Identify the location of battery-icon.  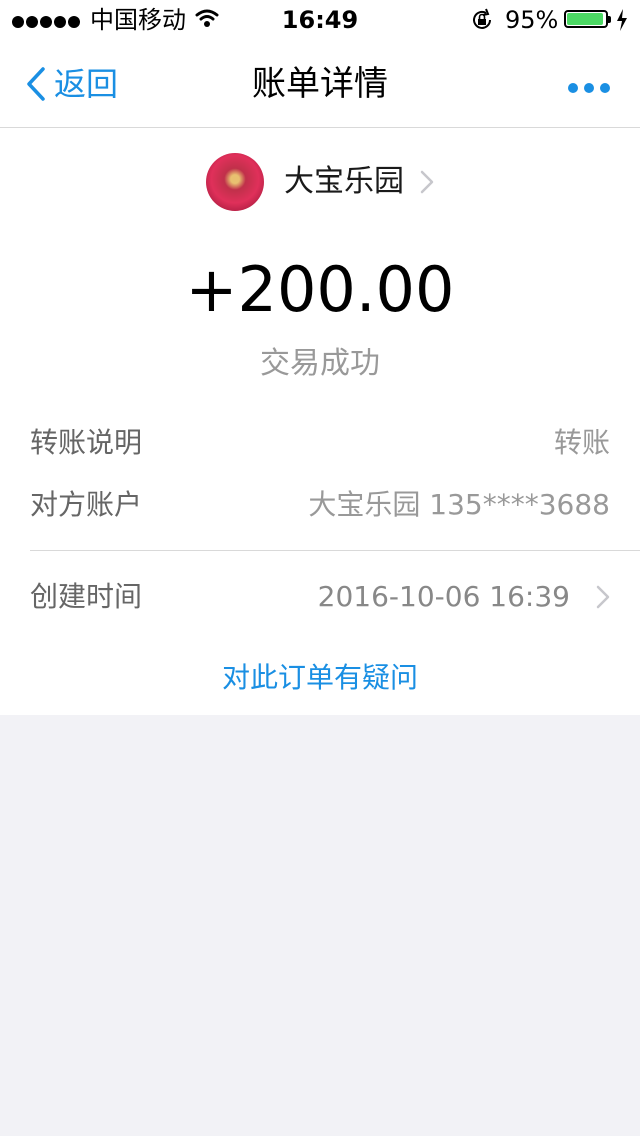
(587, 19).